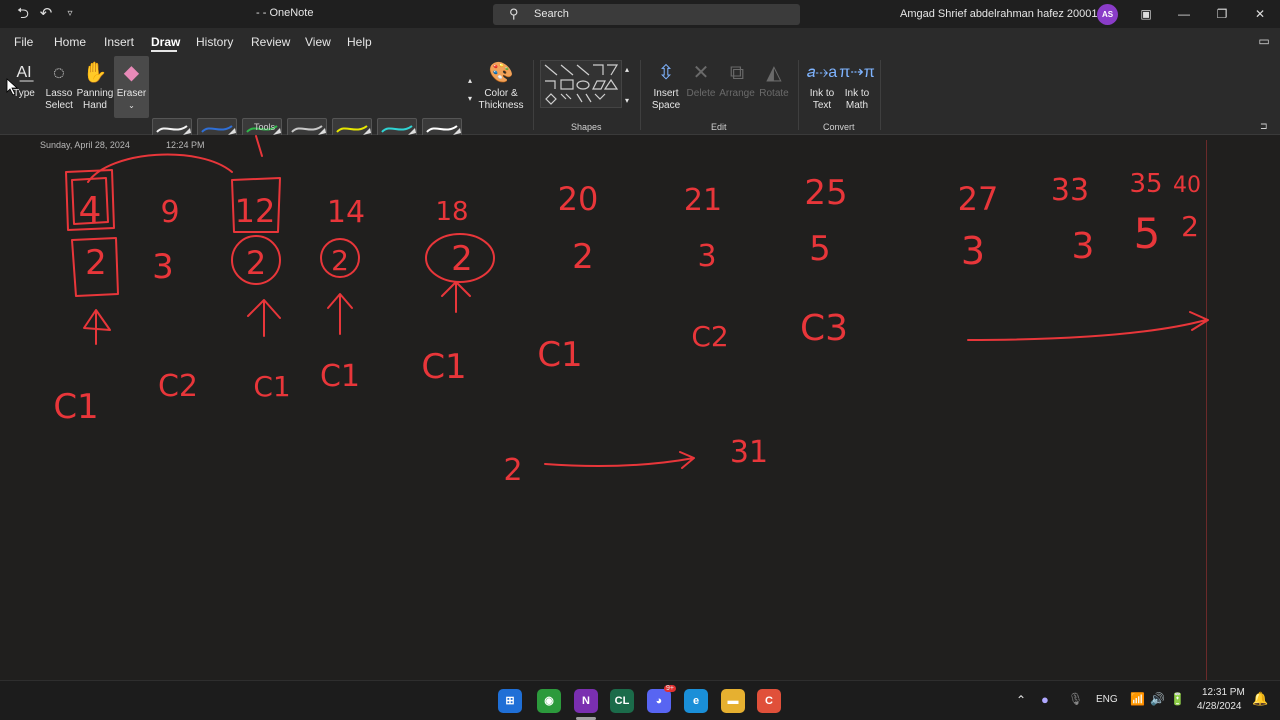 Image resolution: width=1280 pixels, height=720 pixels. I want to click on ink-number-top: 27, so click(978, 199).